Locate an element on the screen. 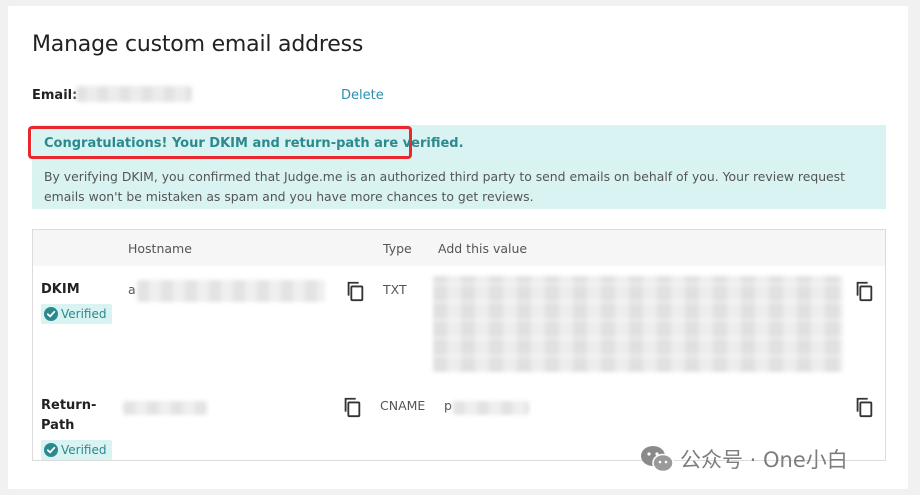 Image resolution: width=920 pixels, height=495 pixels. record-type: TXT is located at coordinates (395, 289).